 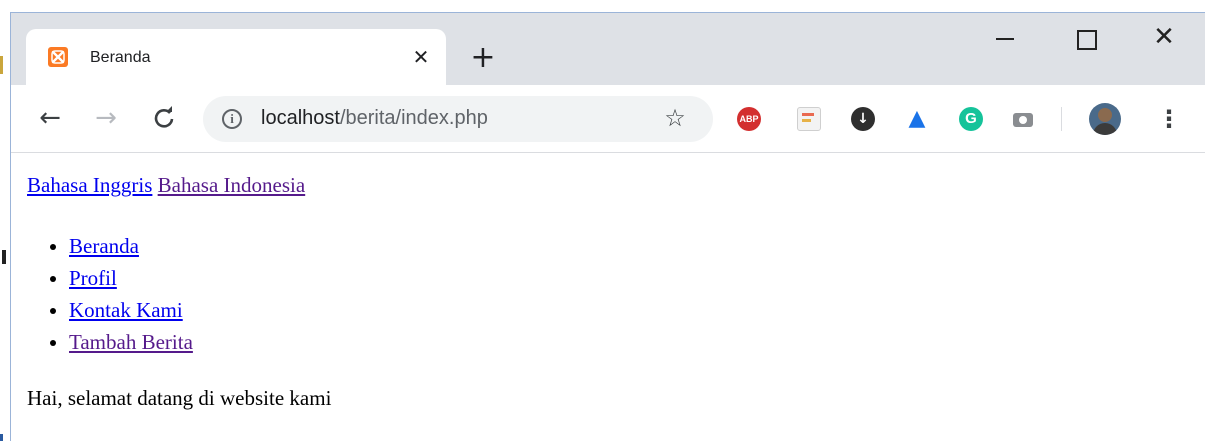 I want to click on url-text: localhost/berita/index.php, so click(x=374, y=118).